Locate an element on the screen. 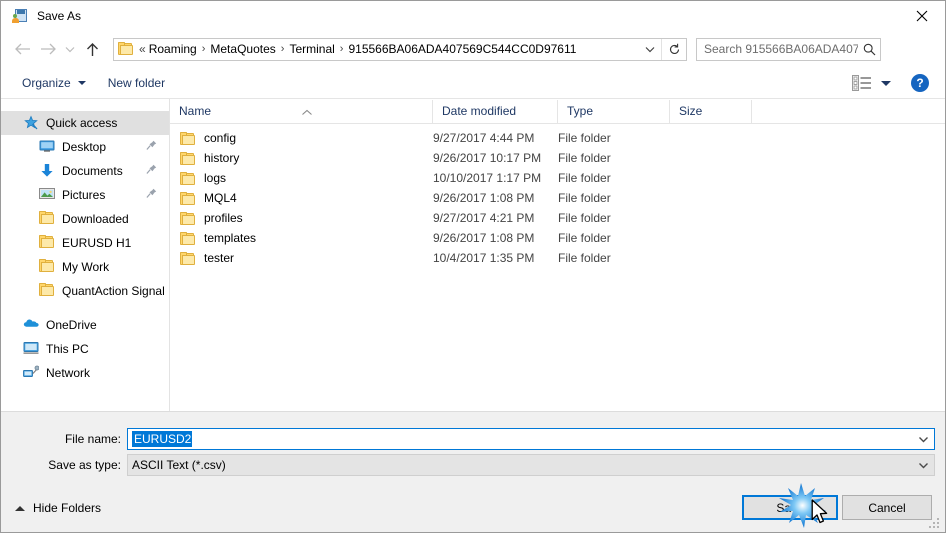  file-date-cell: 10/10/2017 1:17 PM is located at coordinates (487, 178).